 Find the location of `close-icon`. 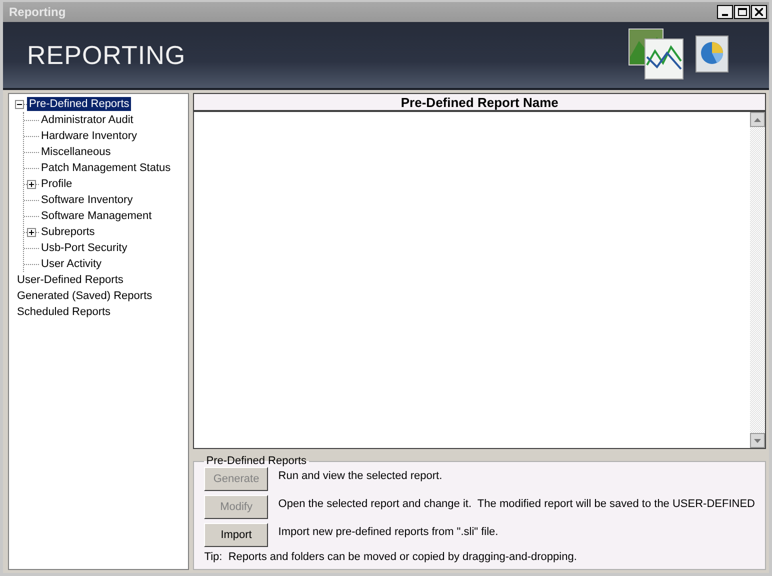

close-icon is located at coordinates (759, 12).